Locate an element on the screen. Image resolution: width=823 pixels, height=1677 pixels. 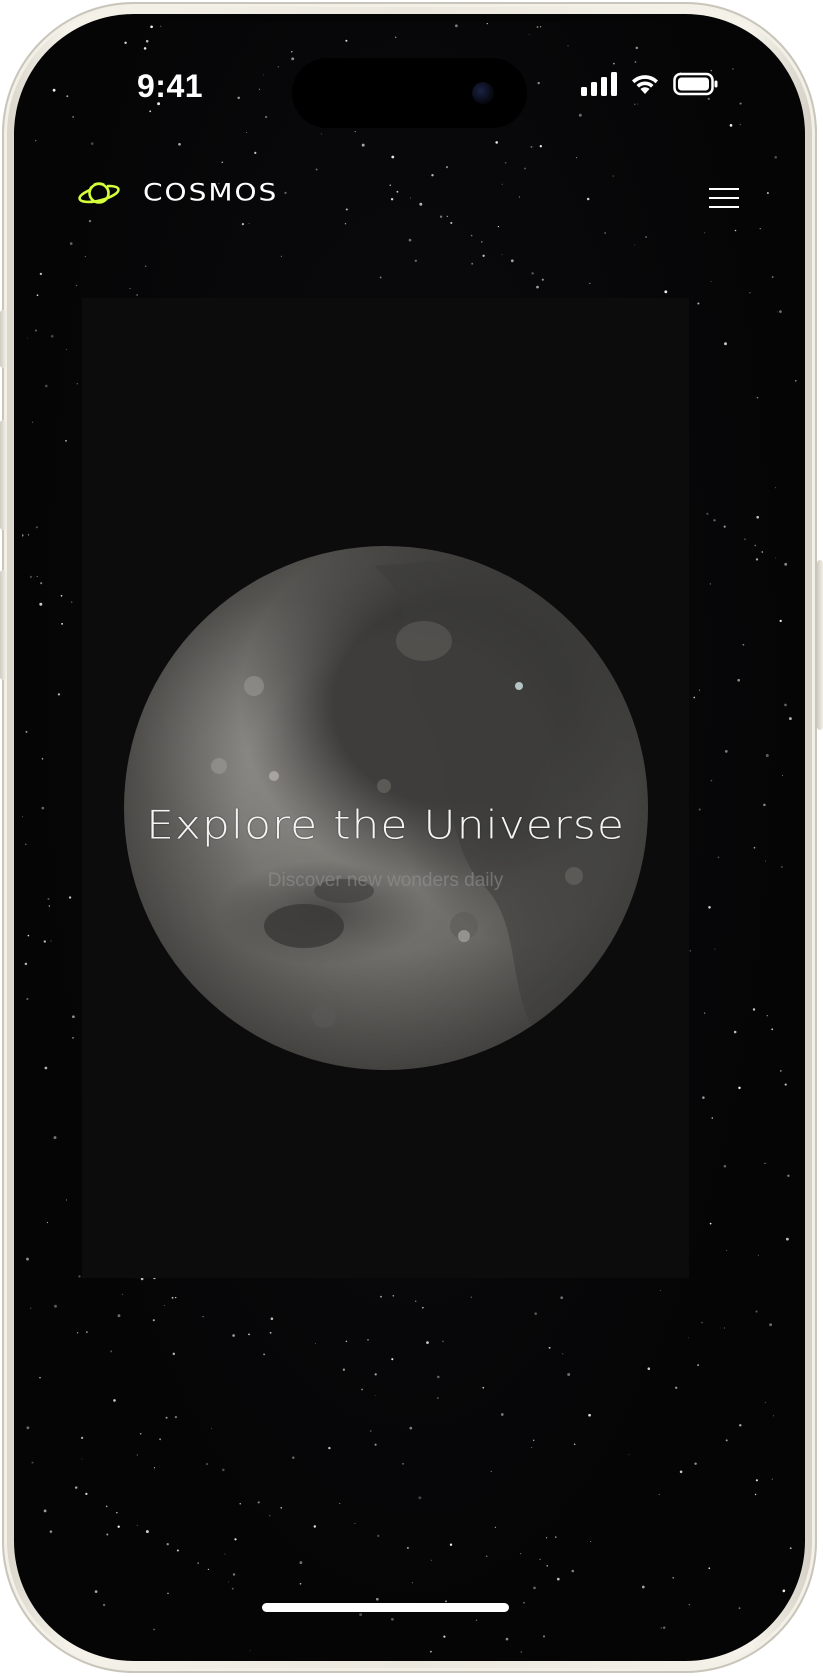
home-indicator is located at coordinates (385, 1607).